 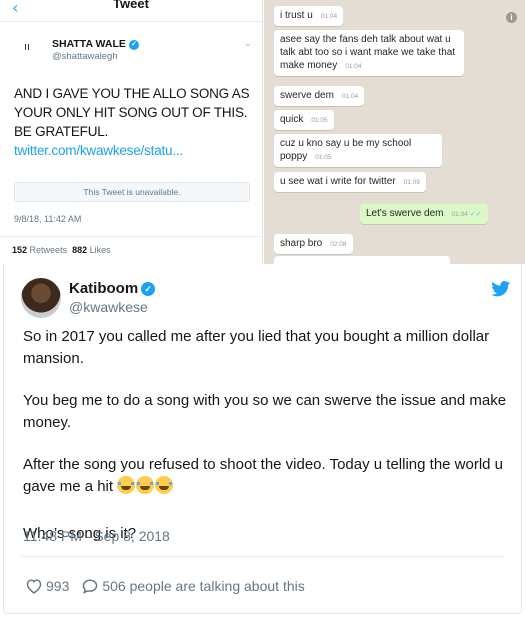 I want to click on chat-message-cut-off, so click(x=362, y=260).